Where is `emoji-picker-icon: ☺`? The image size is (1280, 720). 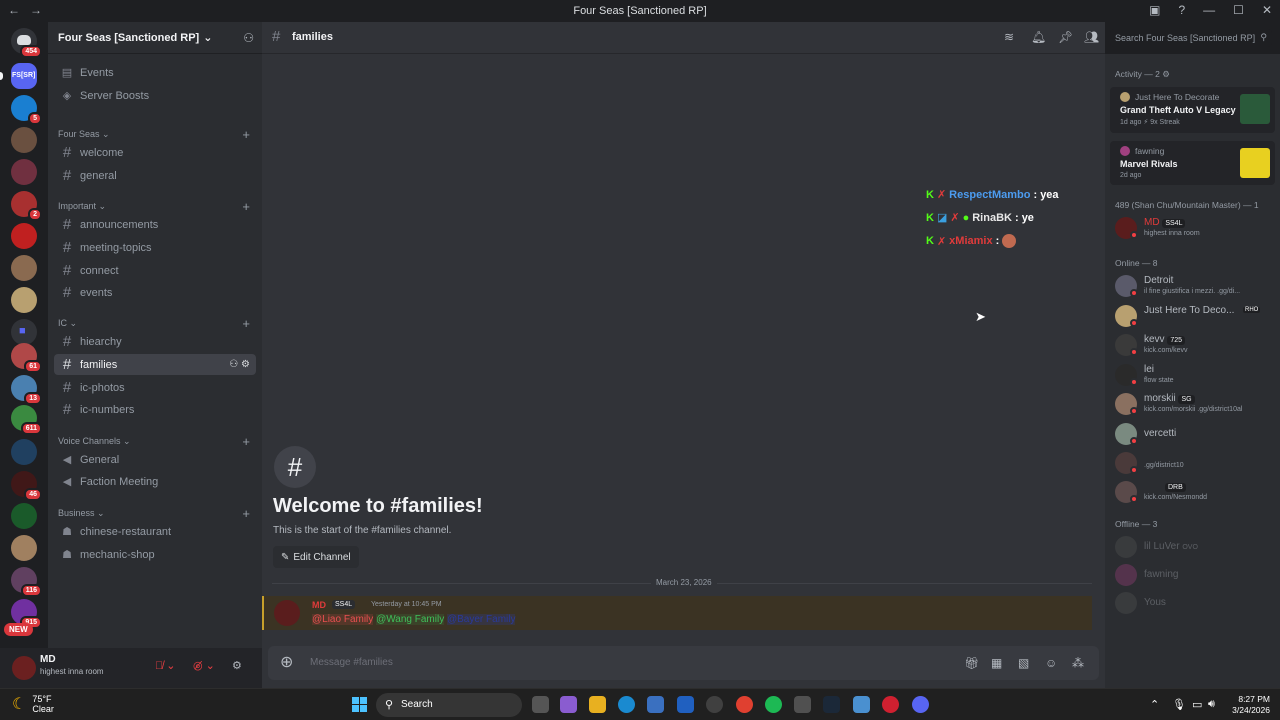 emoji-picker-icon: ☺ is located at coordinates (1051, 663).